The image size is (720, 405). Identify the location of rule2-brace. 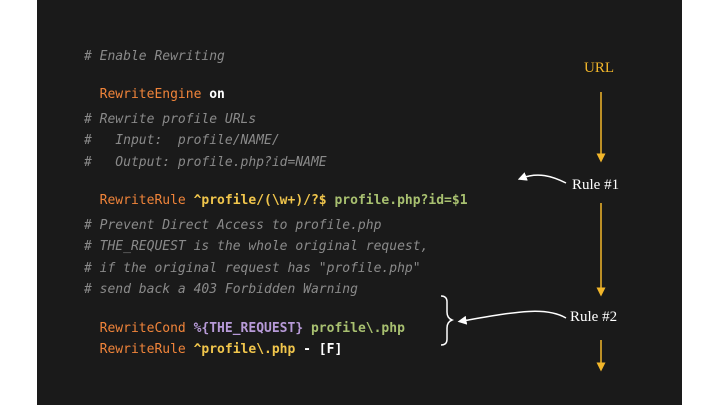
(447, 320).